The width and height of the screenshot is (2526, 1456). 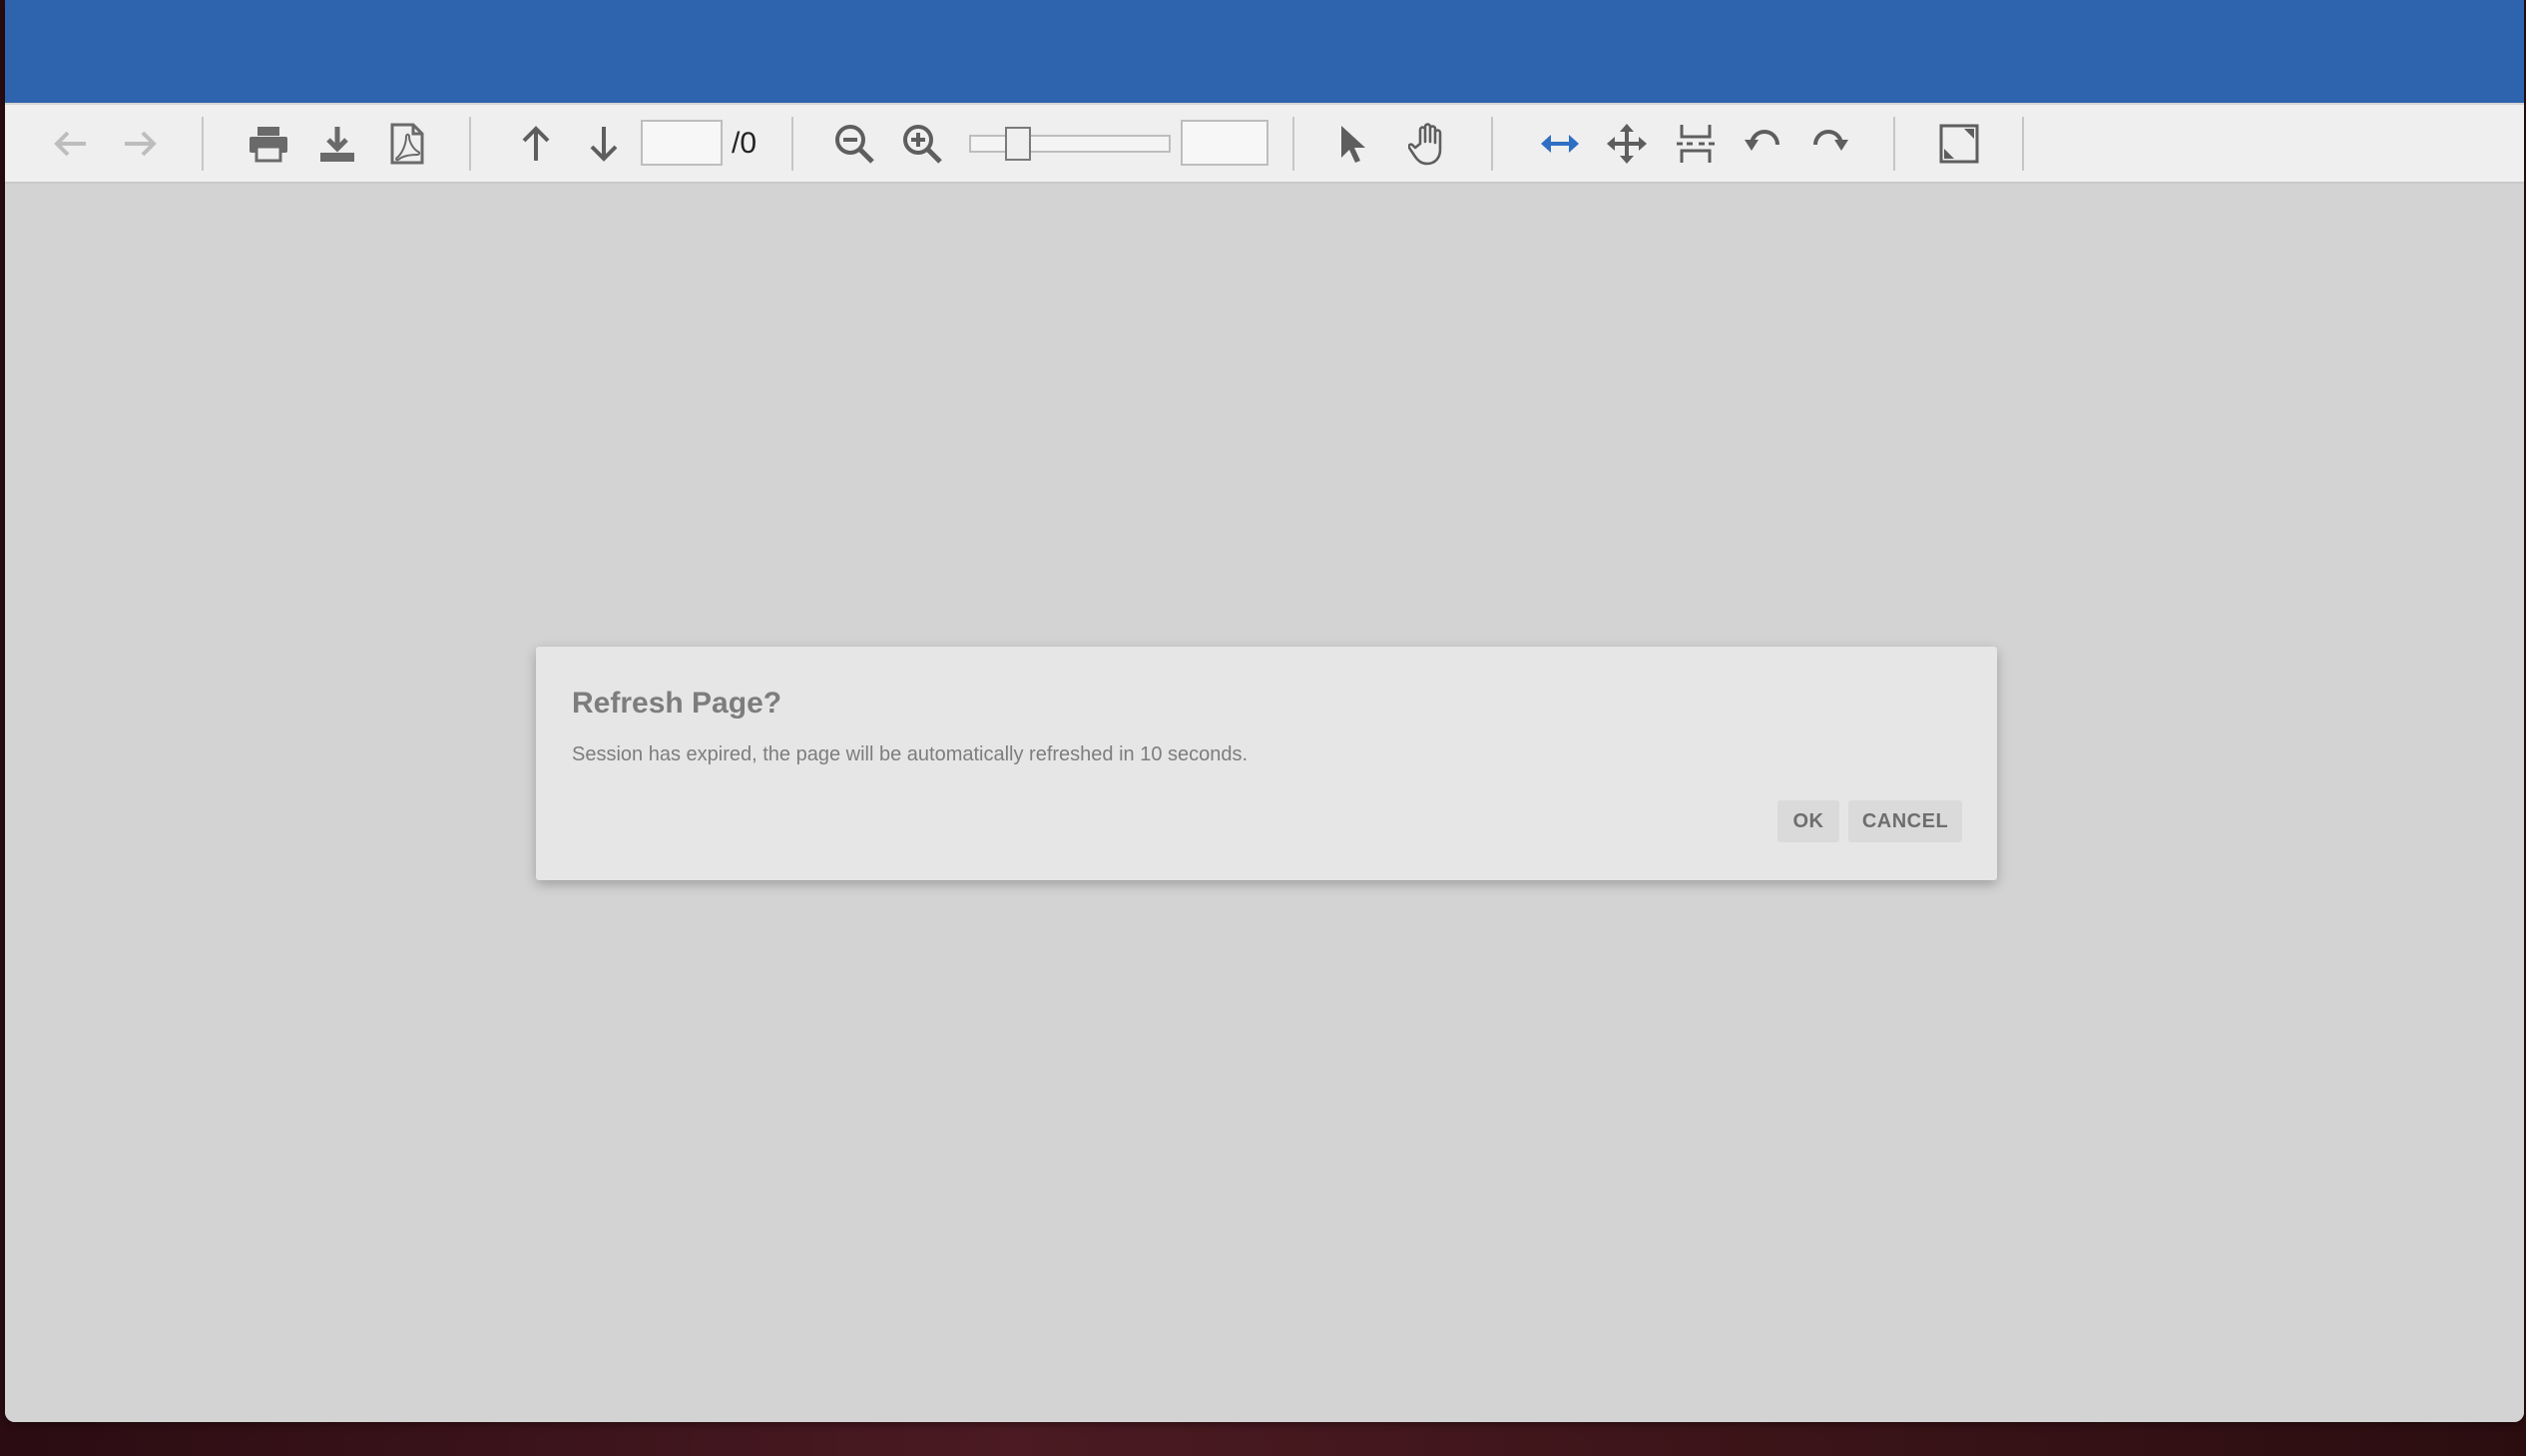 What do you see at coordinates (1265, 51) in the screenshot?
I see `app-header-bar` at bounding box center [1265, 51].